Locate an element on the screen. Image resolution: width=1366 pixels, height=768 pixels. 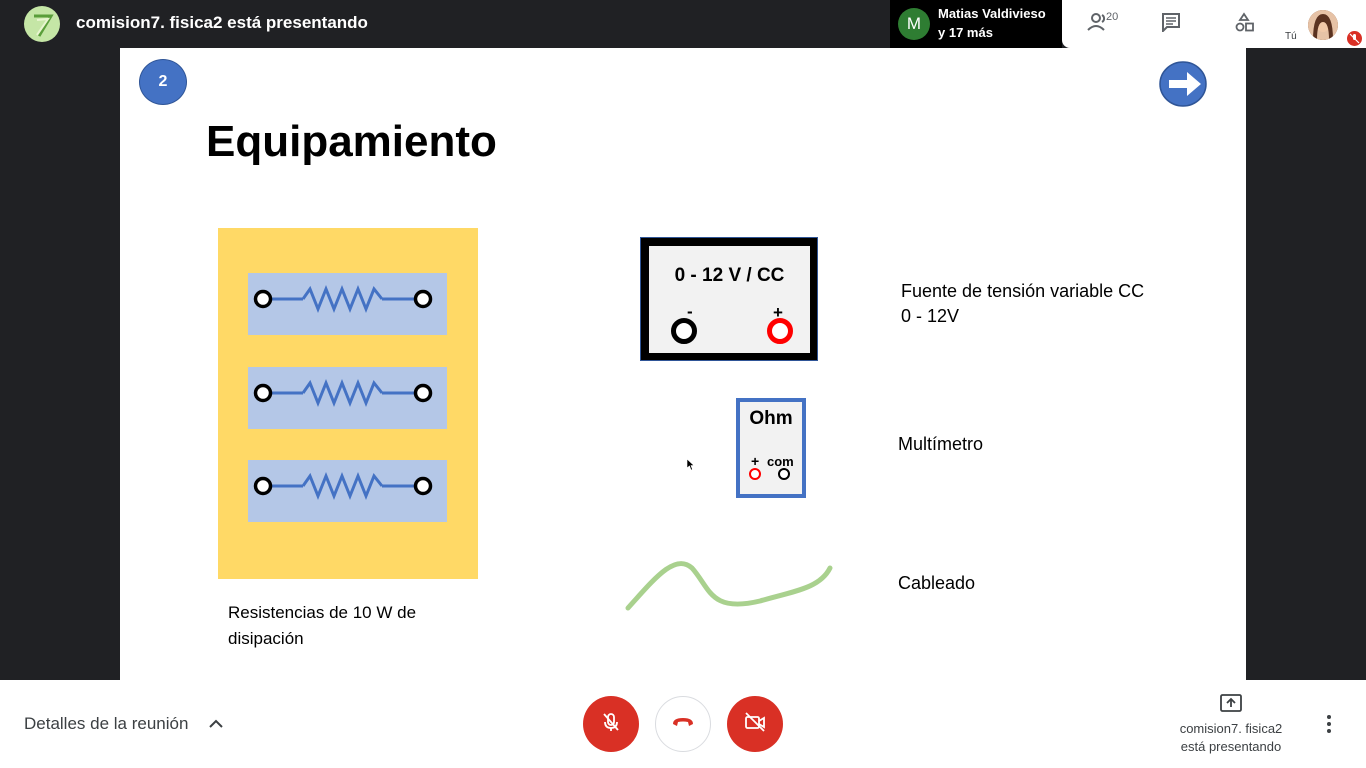
activities-button is located at coordinates (1244, 24).